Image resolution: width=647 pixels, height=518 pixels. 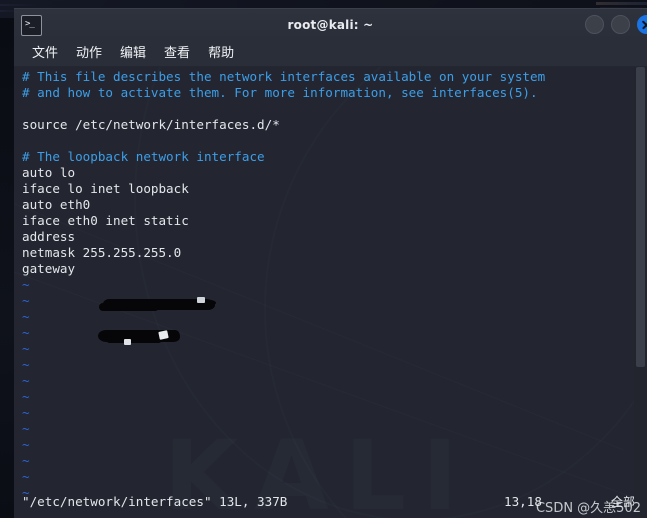 I want to click on menu-item-edit: 编辑, so click(x=133, y=54).